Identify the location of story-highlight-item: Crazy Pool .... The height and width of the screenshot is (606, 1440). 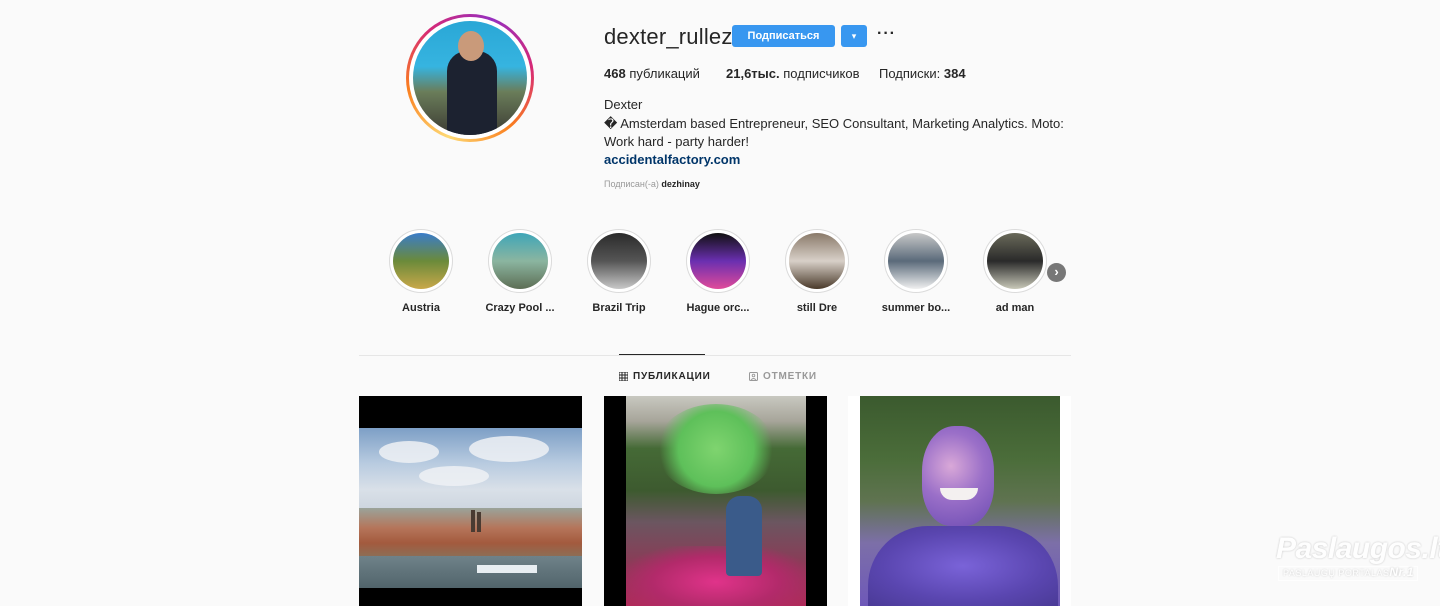
(520, 271).